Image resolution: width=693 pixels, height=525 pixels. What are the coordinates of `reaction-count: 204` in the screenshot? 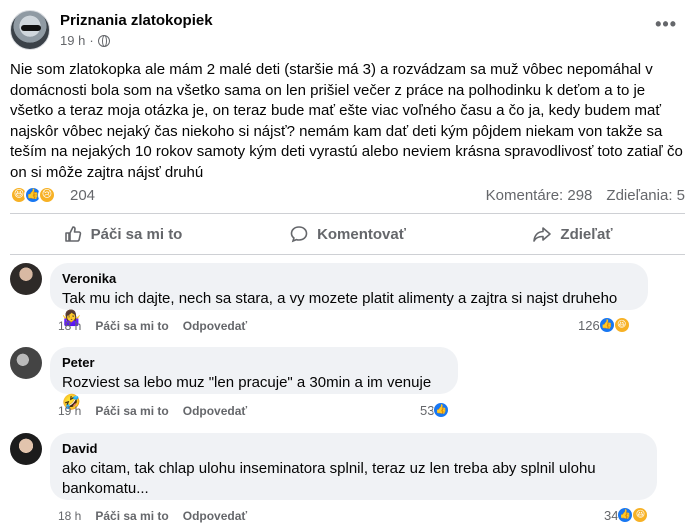 It's located at (82, 195).